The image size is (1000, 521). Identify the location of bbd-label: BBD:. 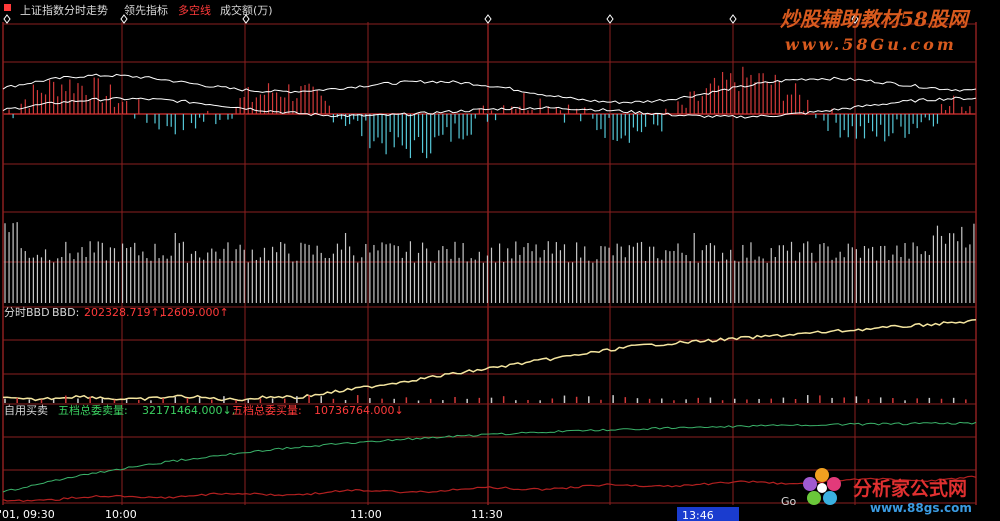
(65, 312).